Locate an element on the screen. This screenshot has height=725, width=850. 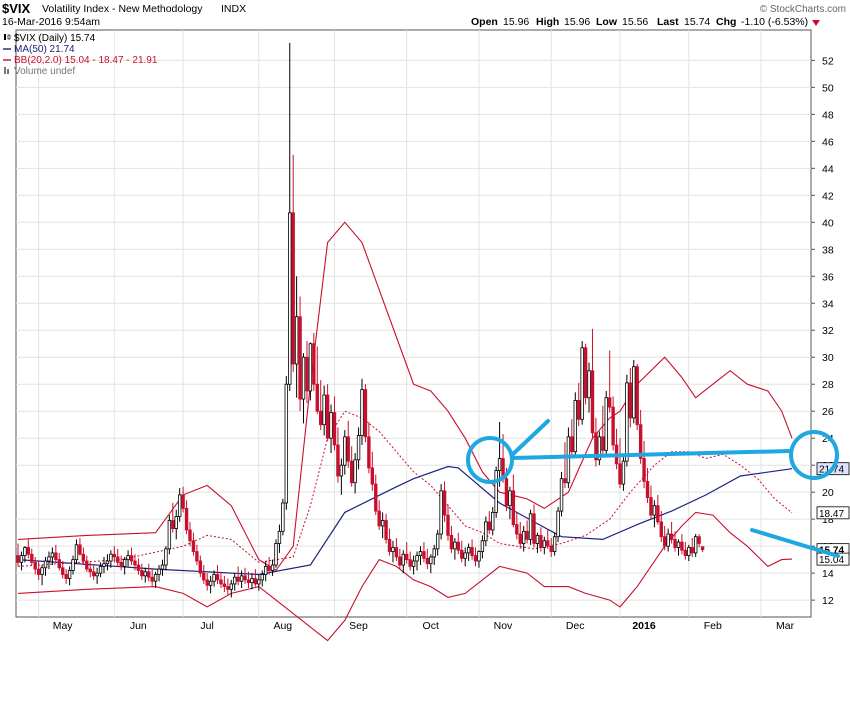
legend-entry: $VIX (Daily) 15.74 is located at coordinates (55, 38).